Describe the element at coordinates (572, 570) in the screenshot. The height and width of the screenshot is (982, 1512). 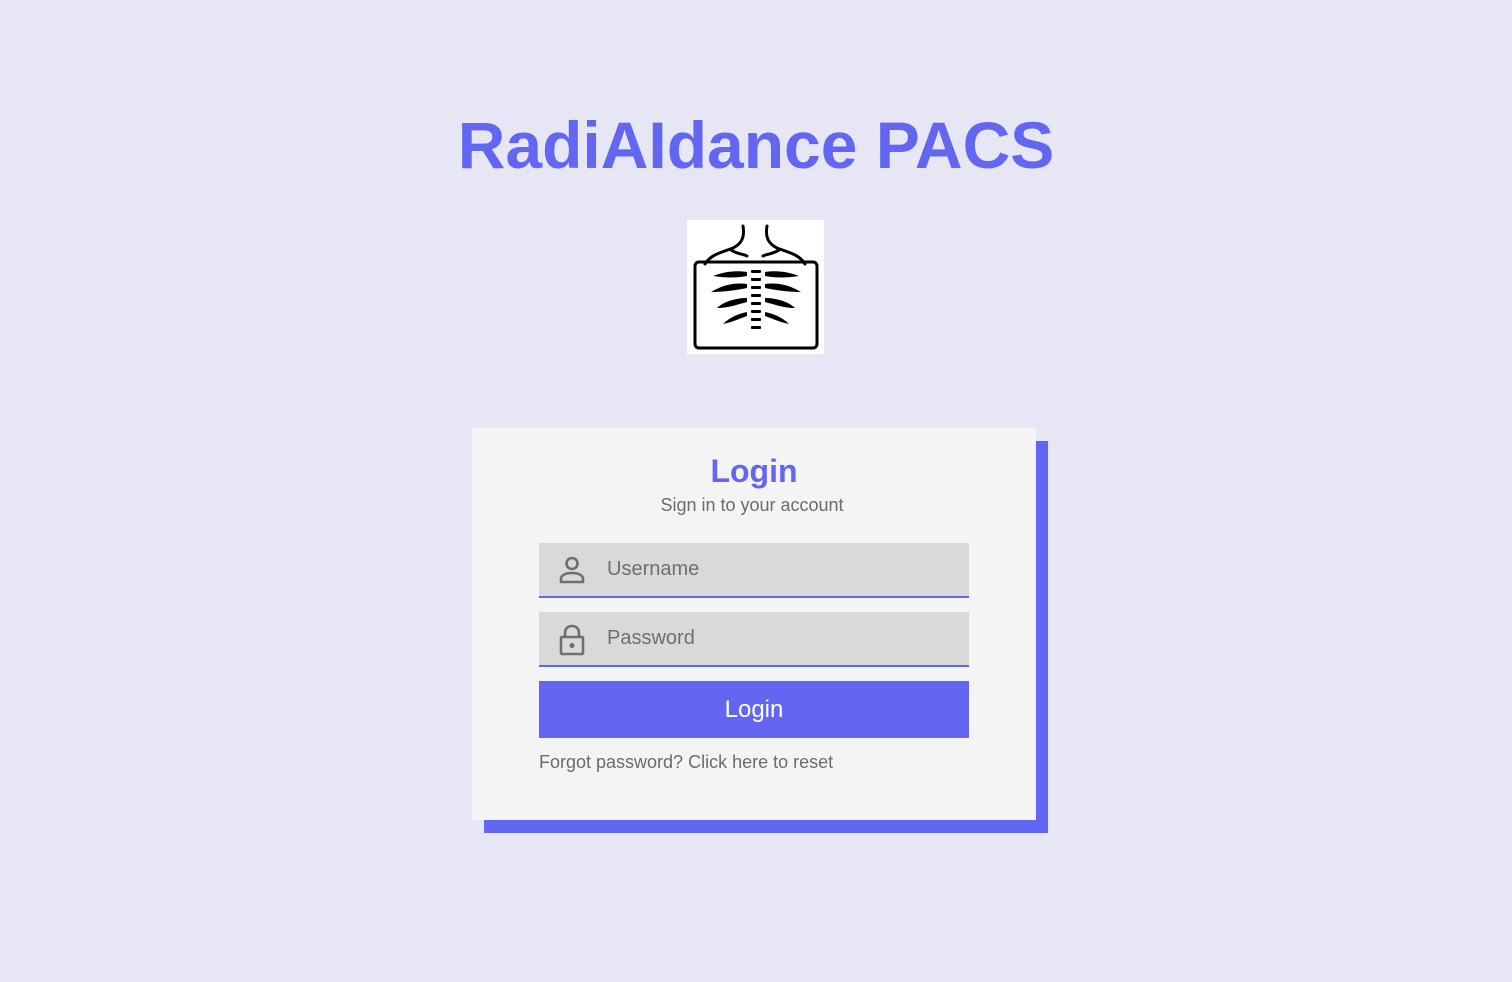
I see `user-icon` at that location.